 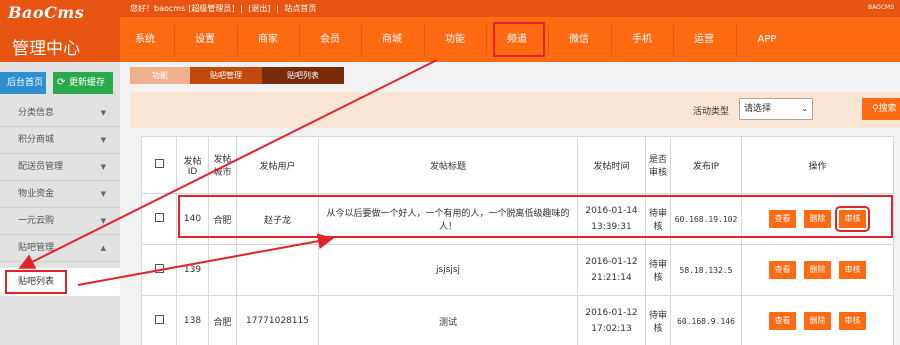 What do you see at coordinates (60, 194) in the screenshot?
I see `sidebar-item: 物业资金 ▼` at bounding box center [60, 194].